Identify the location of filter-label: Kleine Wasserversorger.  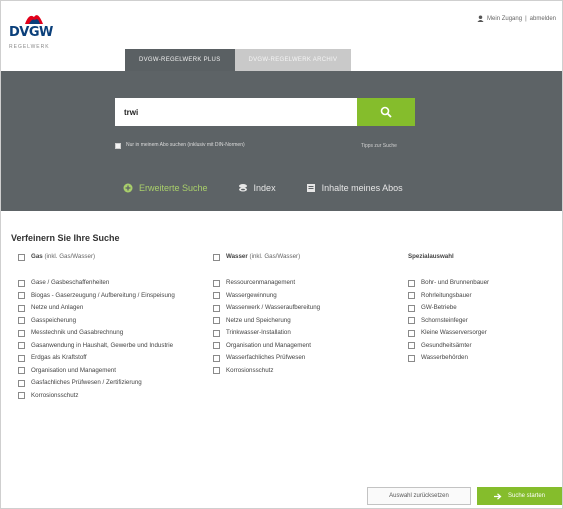
(454, 332).